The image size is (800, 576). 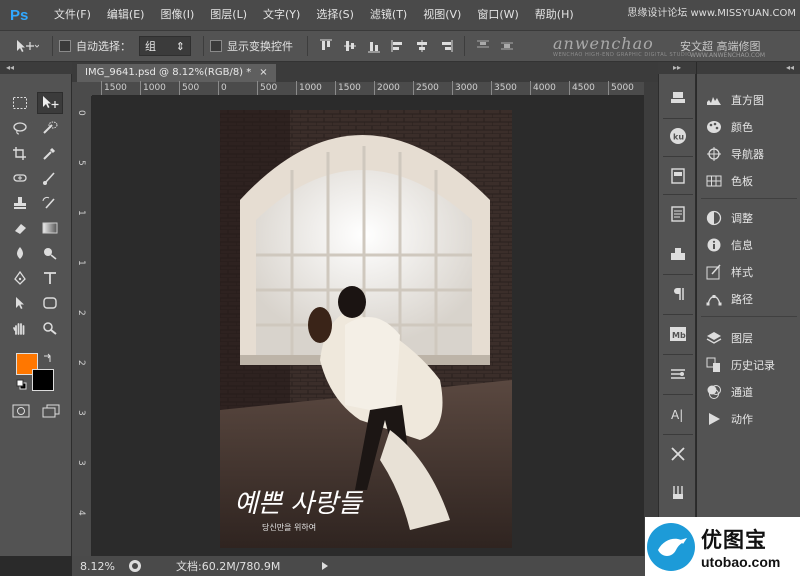 What do you see at coordinates (26, 46) in the screenshot?
I see `move-tool-preset` at bounding box center [26, 46].